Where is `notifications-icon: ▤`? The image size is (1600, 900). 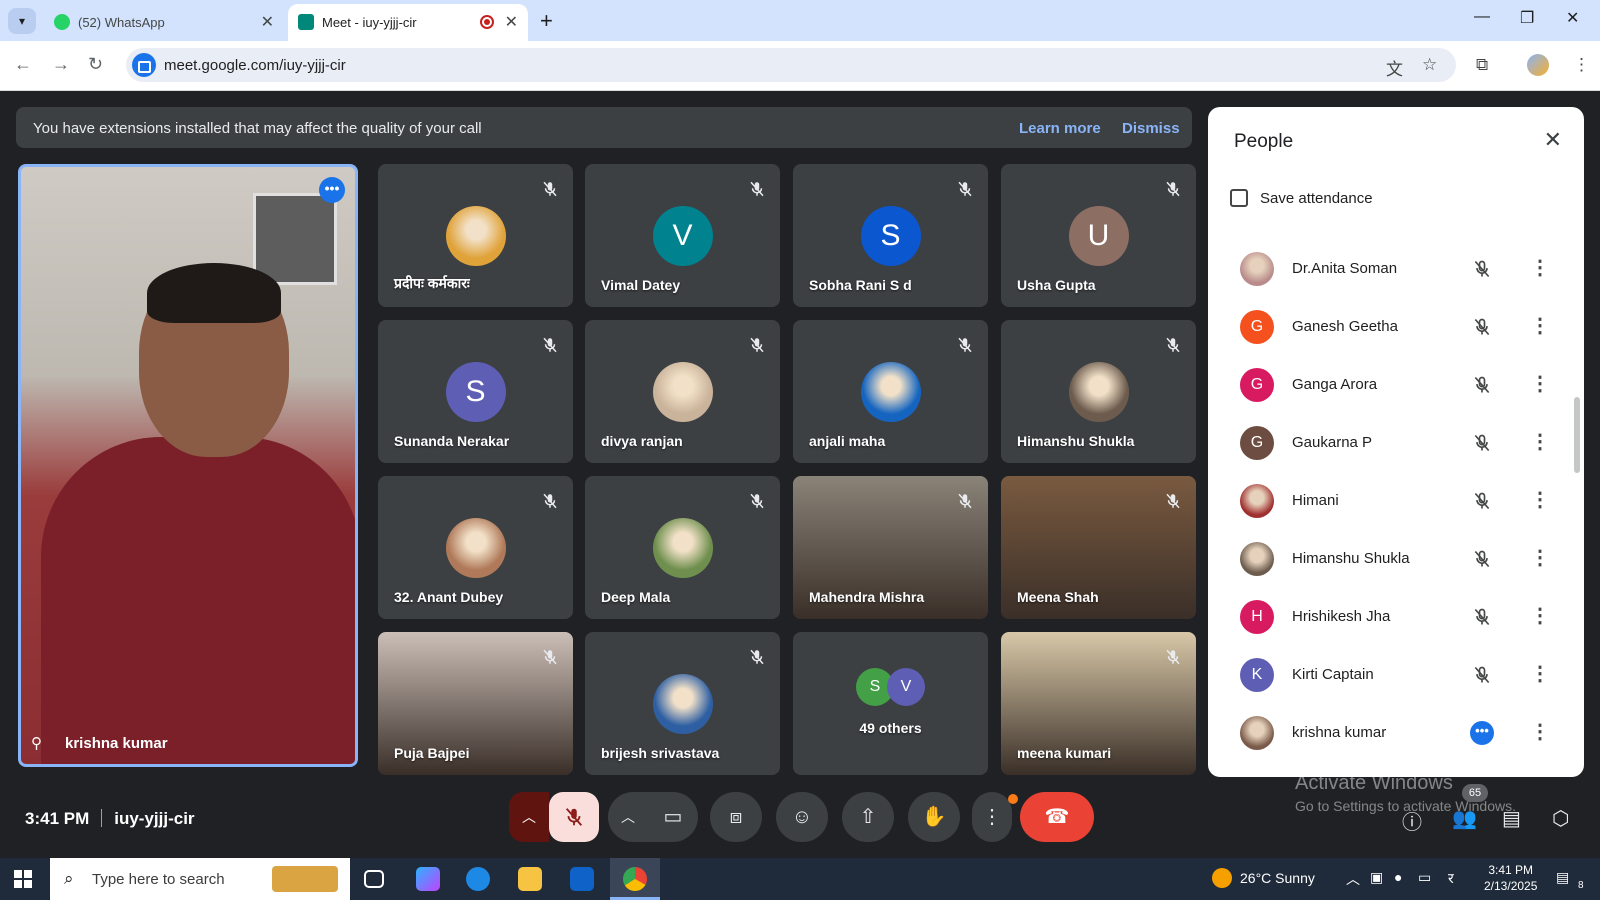
notifications-icon: ▤ is located at coordinates (1562, 877).